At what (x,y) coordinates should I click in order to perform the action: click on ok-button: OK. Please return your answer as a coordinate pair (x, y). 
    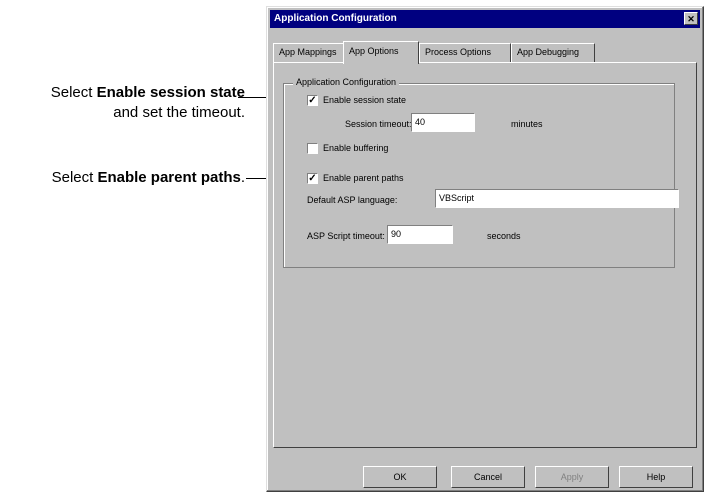
    Looking at the image, I should click on (400, 477).